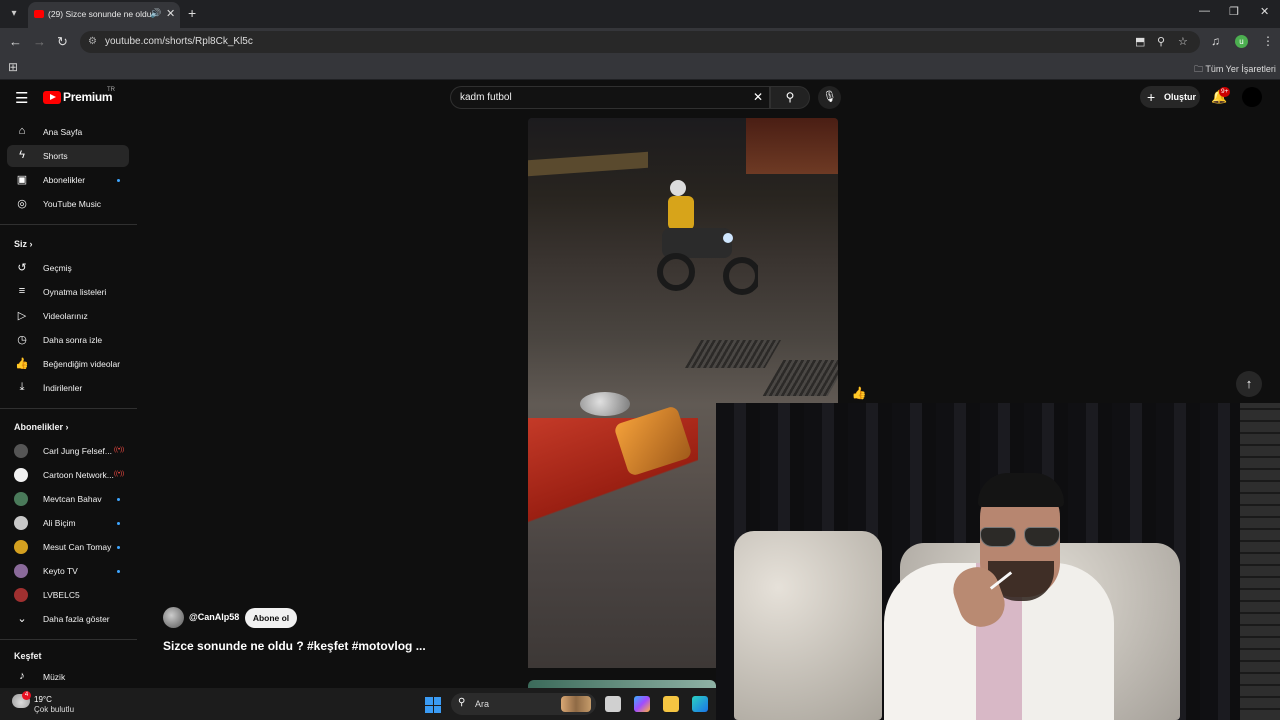 Image resolution: width=1280 pixels, height=720 pixels. I want to click on forward-icon: →, so click(39, 41).